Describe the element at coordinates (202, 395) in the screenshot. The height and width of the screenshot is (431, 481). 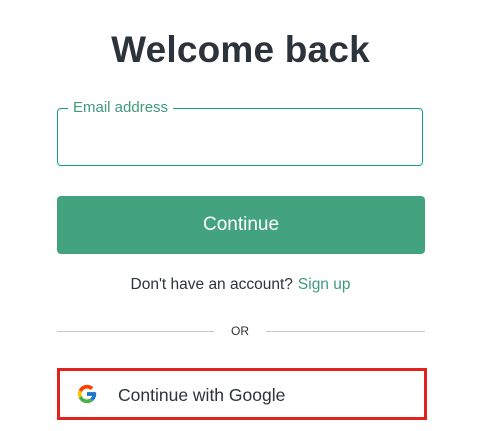
I see `google-button-label: Continue with Google` at that location.